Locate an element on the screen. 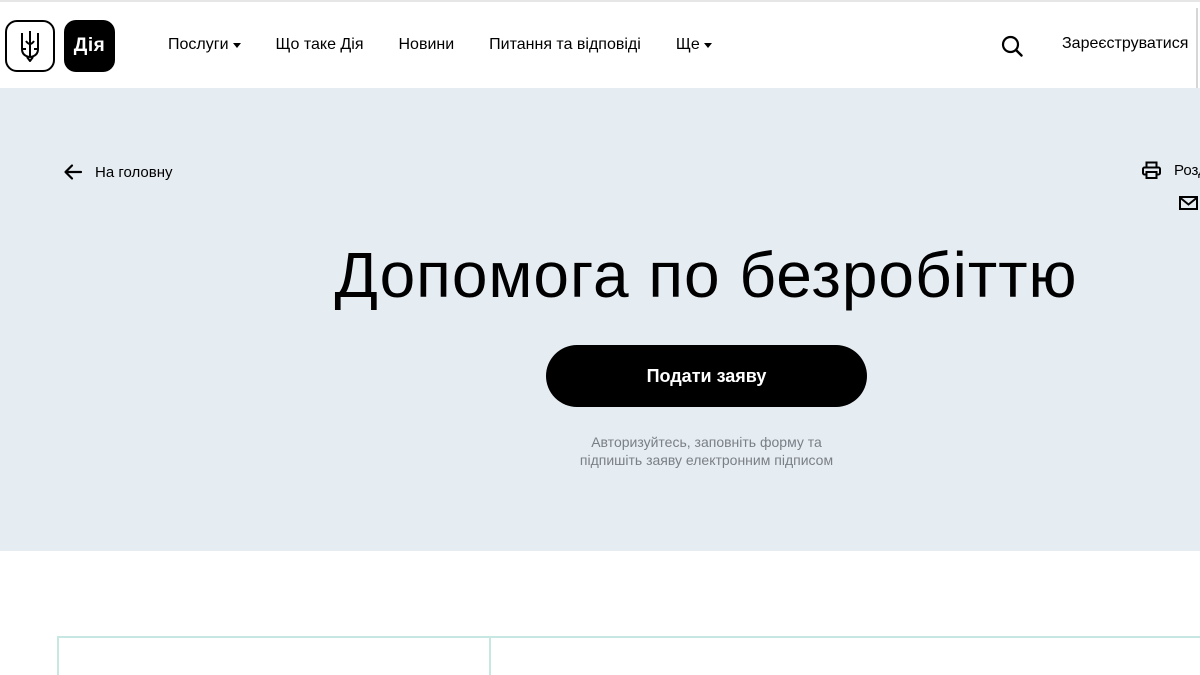 Image resolution: width=1200 pixels, height=675 pixels. nav-faq: Питання та відповіді is located at coordinates (565, 45).